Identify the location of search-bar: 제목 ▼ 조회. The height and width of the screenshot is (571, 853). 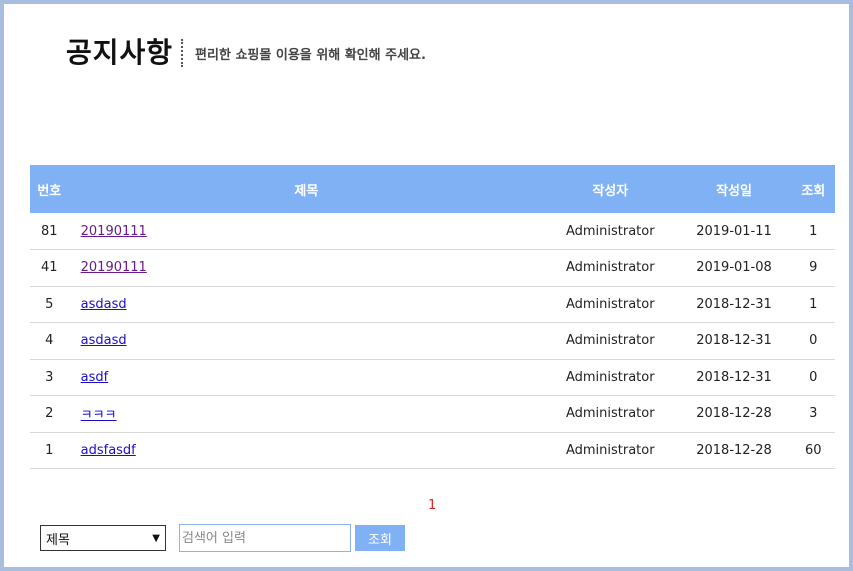
(222, 538).